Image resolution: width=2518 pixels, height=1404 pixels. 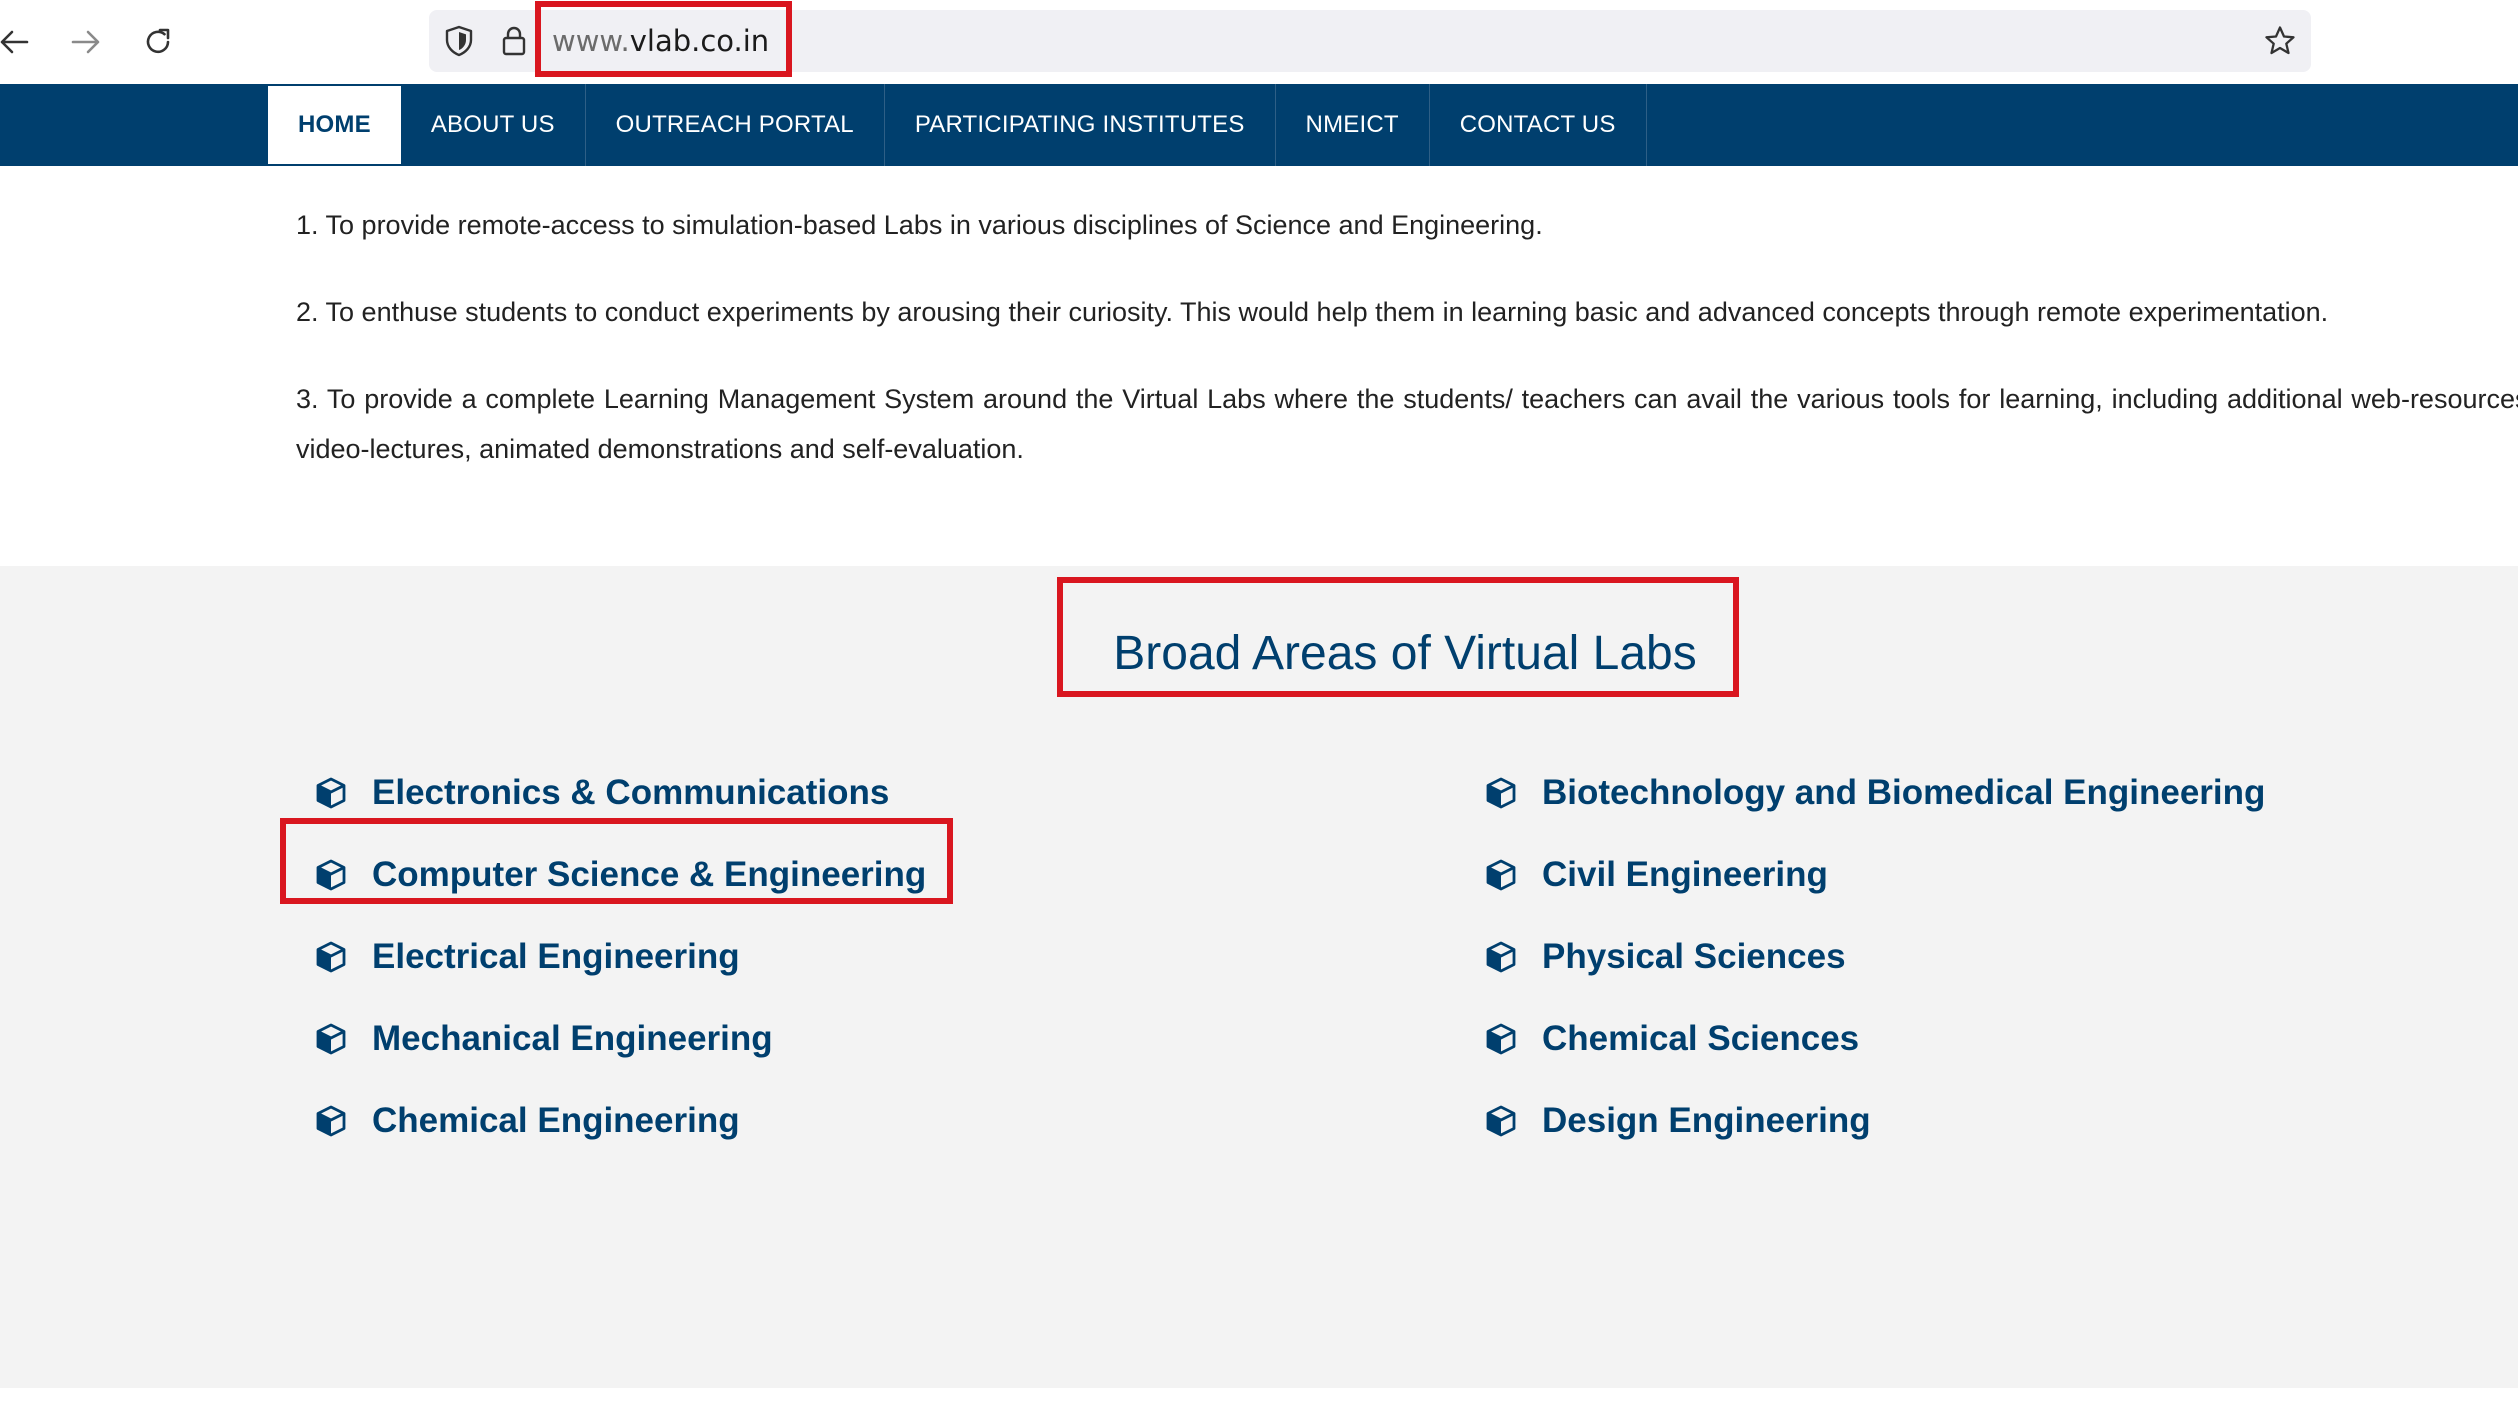 I want to click on url-domain: vlab.co.in, so click(x=699, y=41).